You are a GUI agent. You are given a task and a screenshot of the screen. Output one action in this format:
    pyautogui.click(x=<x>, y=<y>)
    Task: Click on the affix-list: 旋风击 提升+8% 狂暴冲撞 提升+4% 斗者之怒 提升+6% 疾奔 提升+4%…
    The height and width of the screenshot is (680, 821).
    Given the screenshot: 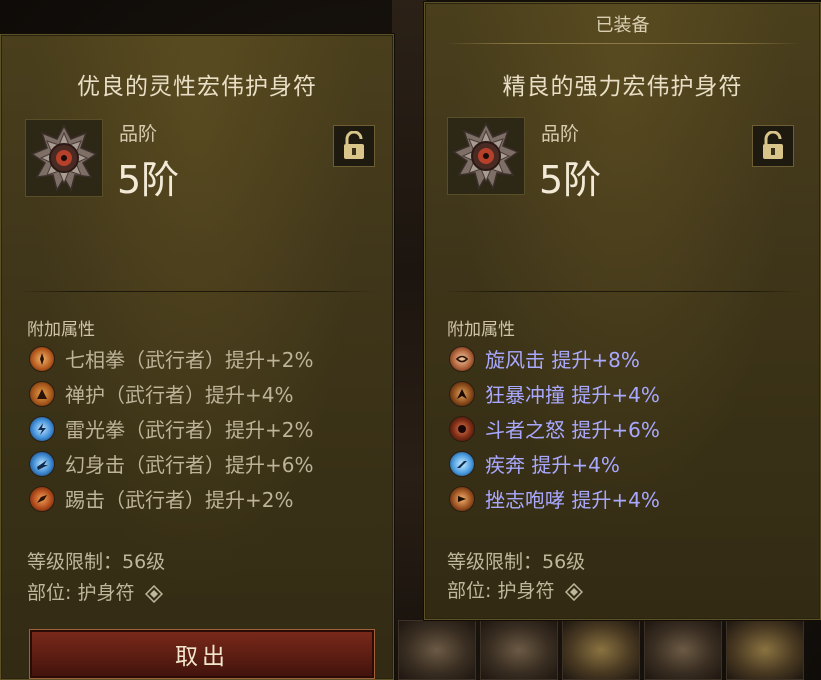 What is the action you would take?
    pyautogui.click(x=554, y=428)
    